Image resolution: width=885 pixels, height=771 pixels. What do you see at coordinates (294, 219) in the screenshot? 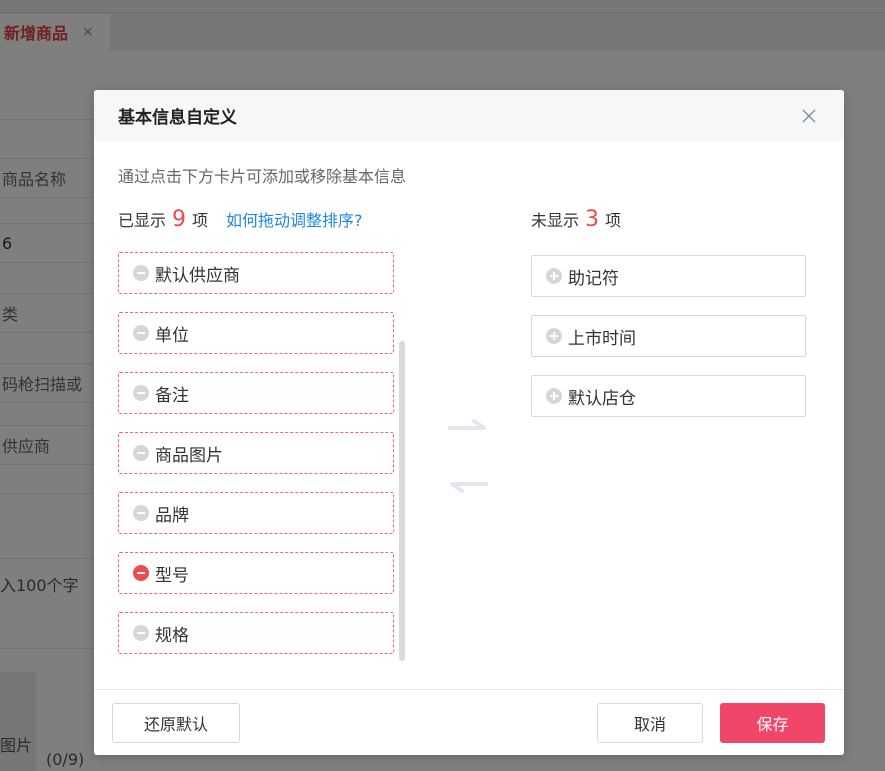
I see `sort-help-link: 如何拖动调整排序?` at bounding box center [294, 219].